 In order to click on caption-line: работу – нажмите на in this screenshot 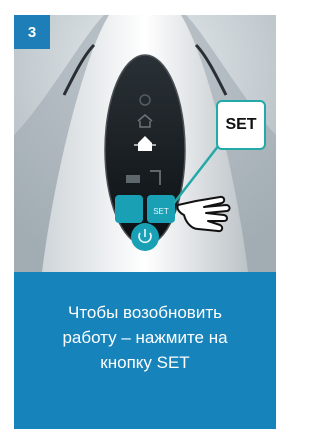, I will do `click(145, 337)`.